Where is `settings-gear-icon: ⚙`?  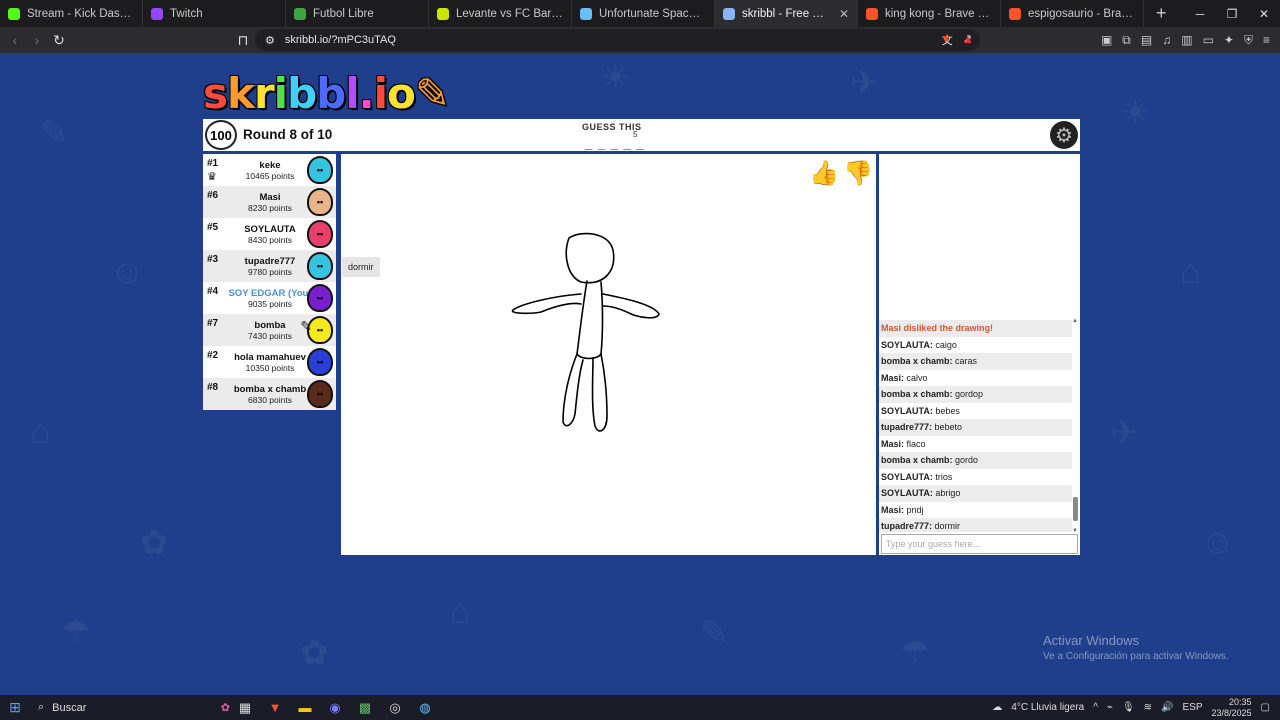 settings-gear-icon: ⚙ is located at coordinates (1064, 135).